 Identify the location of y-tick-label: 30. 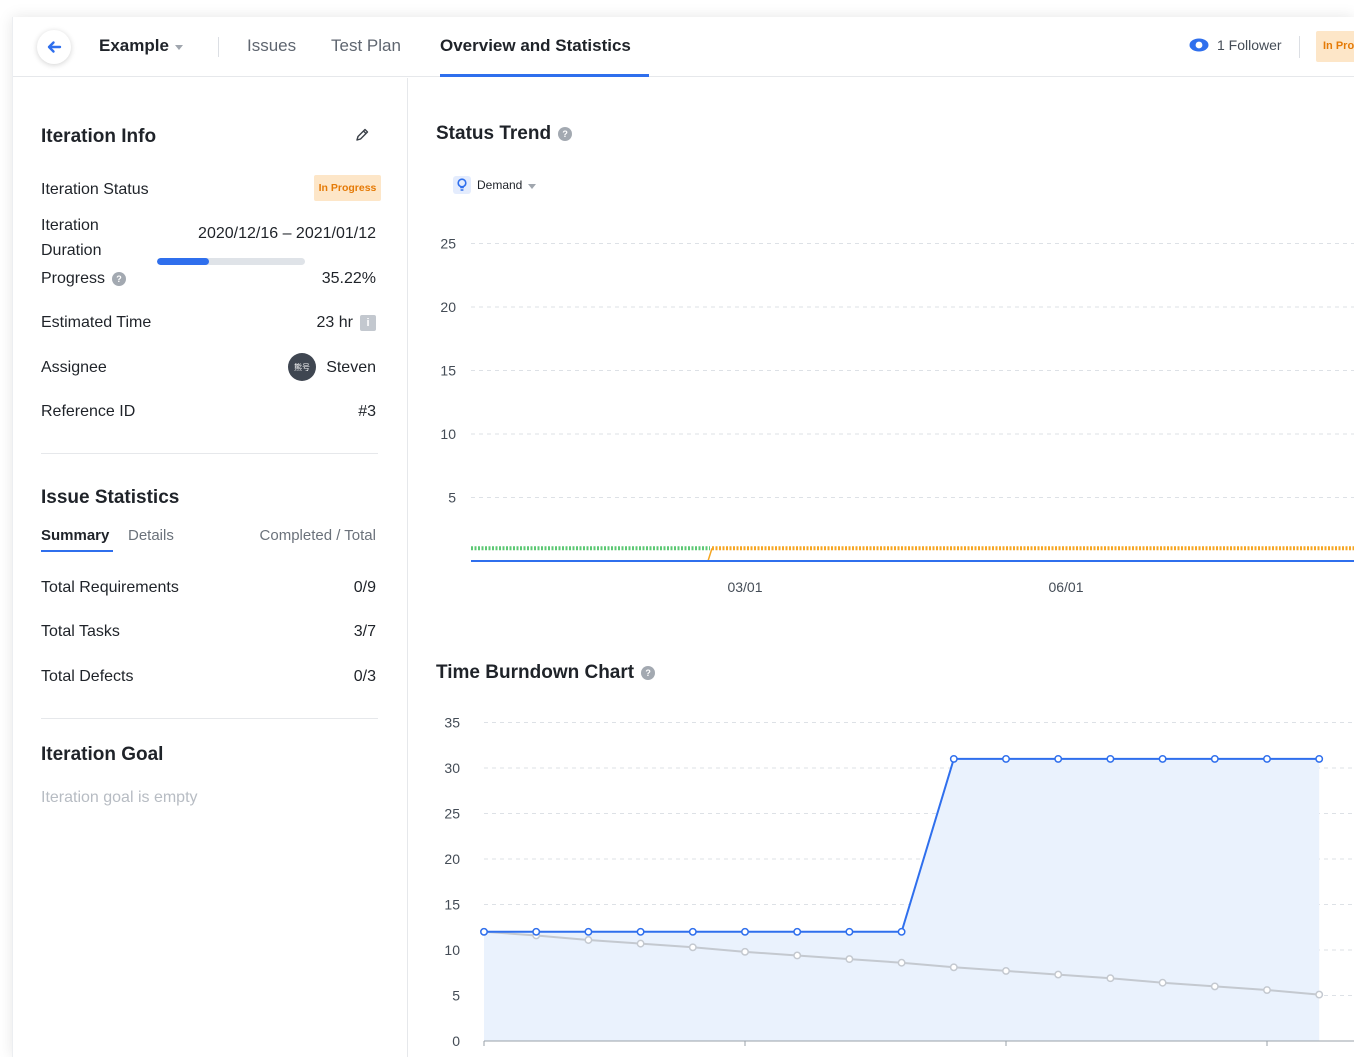
(452, 768).